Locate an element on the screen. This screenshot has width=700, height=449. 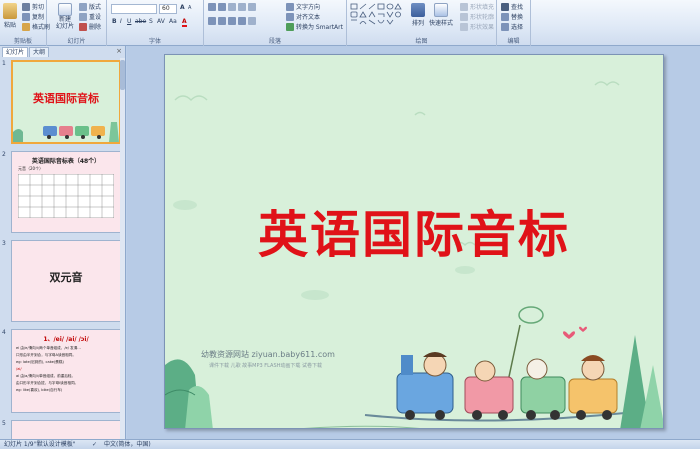
columns-icon is located at coordinates (252, 21).